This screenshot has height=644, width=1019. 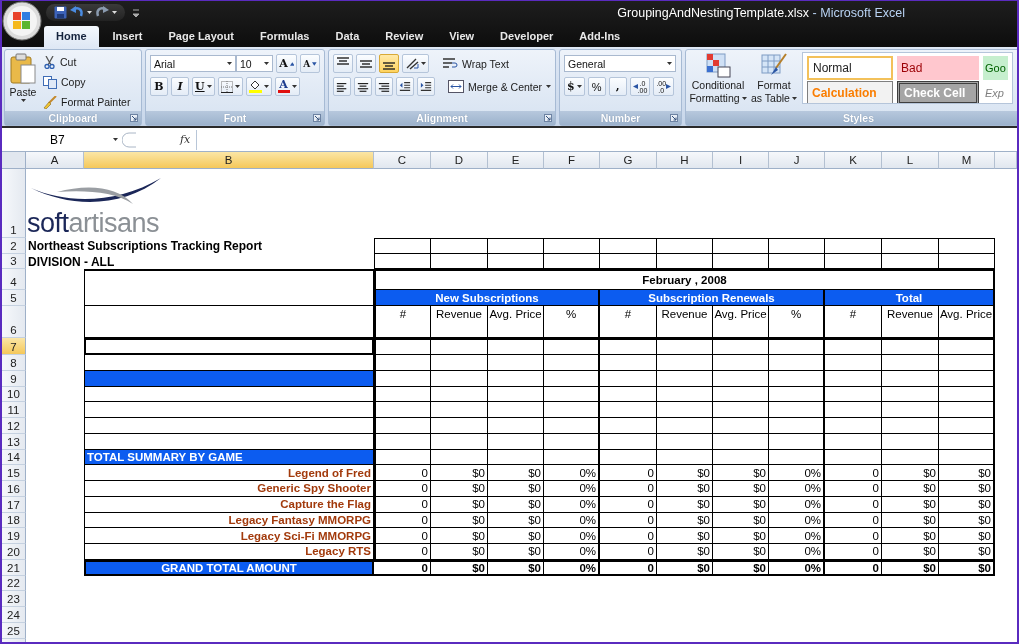 What do you see at coordinates (14, 599) in the screenshot?
I see `row-header: 23` at bounding box center [14, 599].